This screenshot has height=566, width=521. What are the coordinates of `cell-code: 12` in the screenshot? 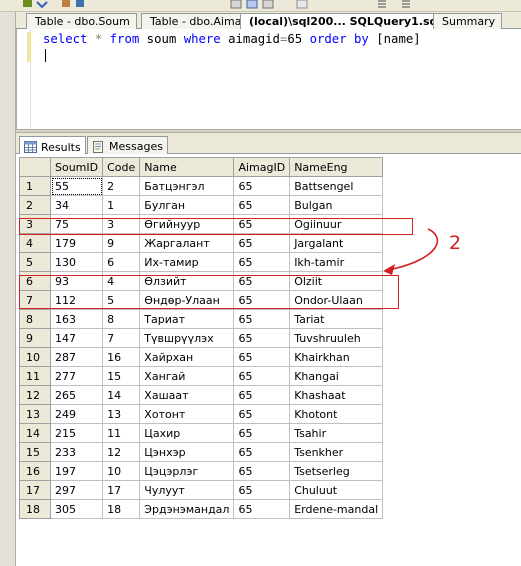 It's located at (121, 452).